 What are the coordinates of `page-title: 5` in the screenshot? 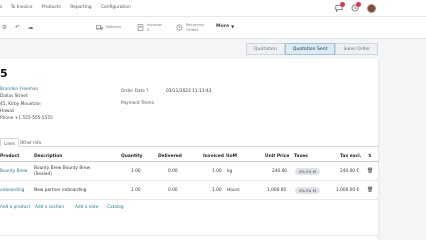 It's located at (4, 73).